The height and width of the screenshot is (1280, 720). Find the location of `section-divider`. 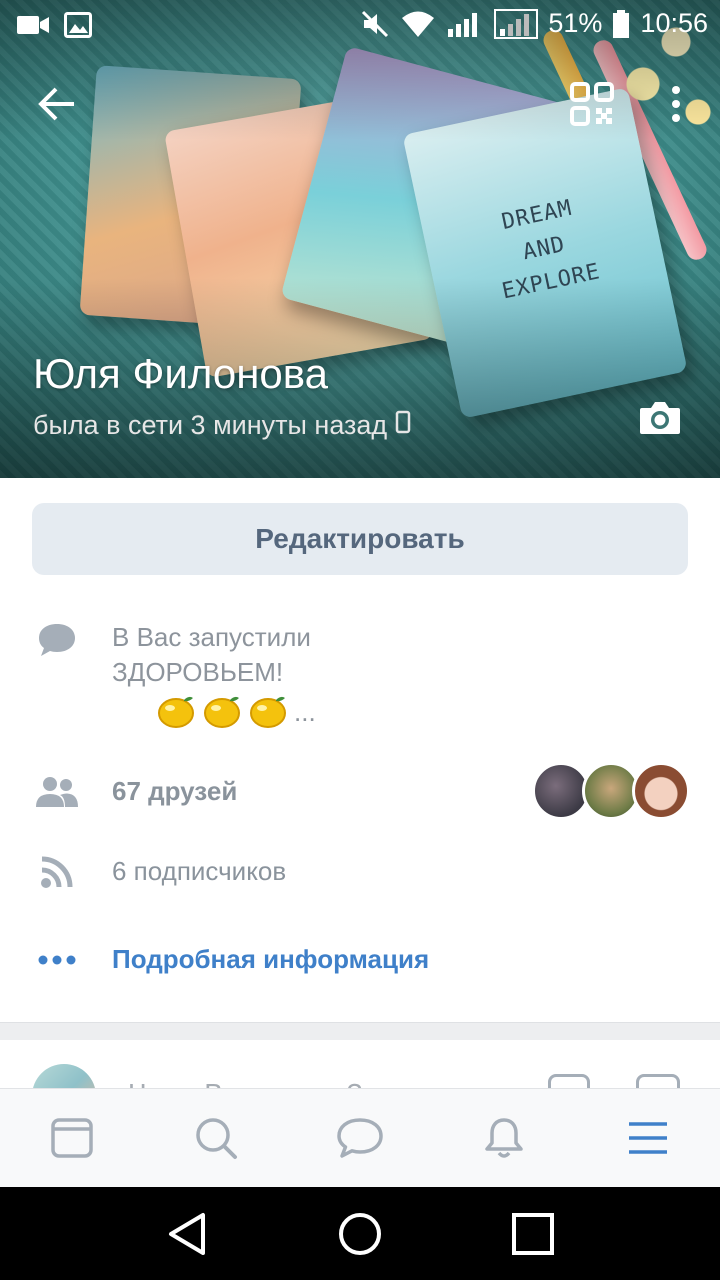

section-divider is located at coordinates (360, 1031).